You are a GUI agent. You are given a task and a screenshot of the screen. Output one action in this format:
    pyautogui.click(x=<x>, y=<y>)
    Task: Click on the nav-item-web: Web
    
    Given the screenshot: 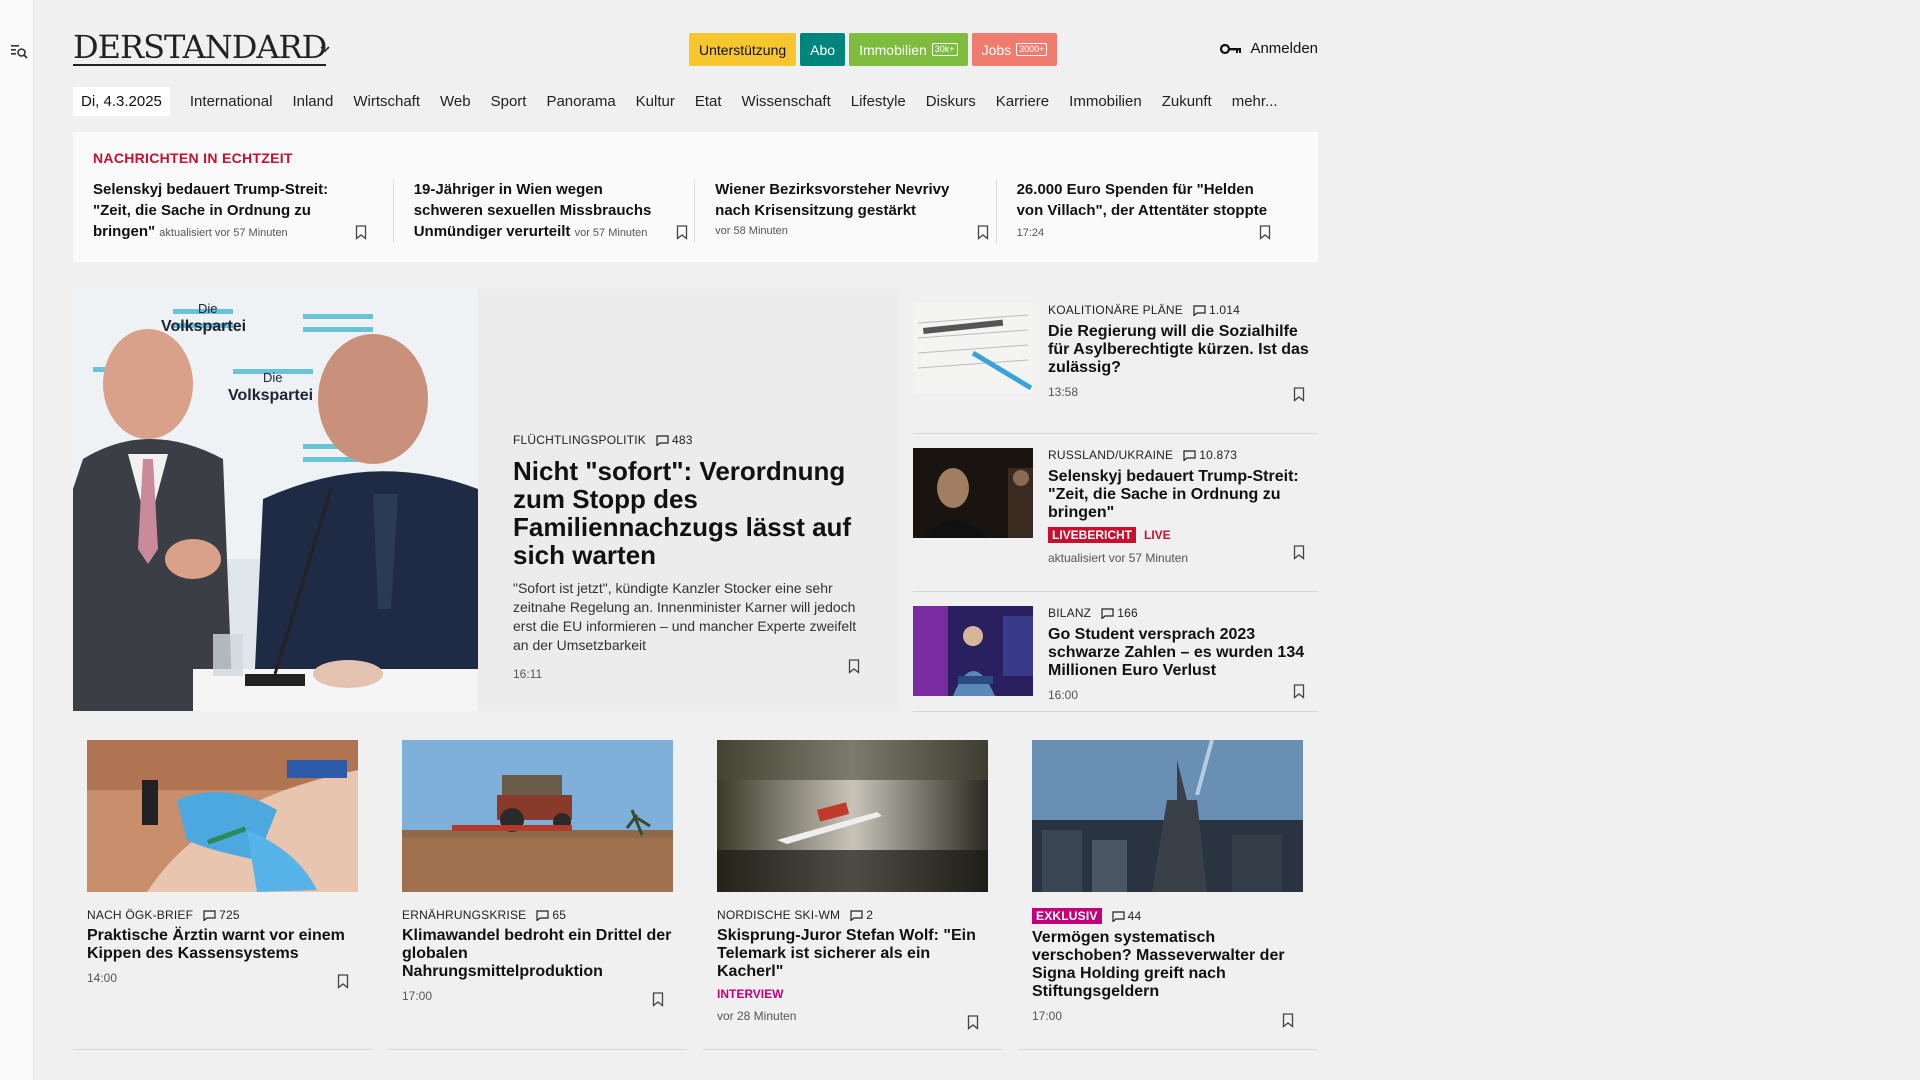 What is the action you would take?
    pyautogui.click(x=455, y=101)
    